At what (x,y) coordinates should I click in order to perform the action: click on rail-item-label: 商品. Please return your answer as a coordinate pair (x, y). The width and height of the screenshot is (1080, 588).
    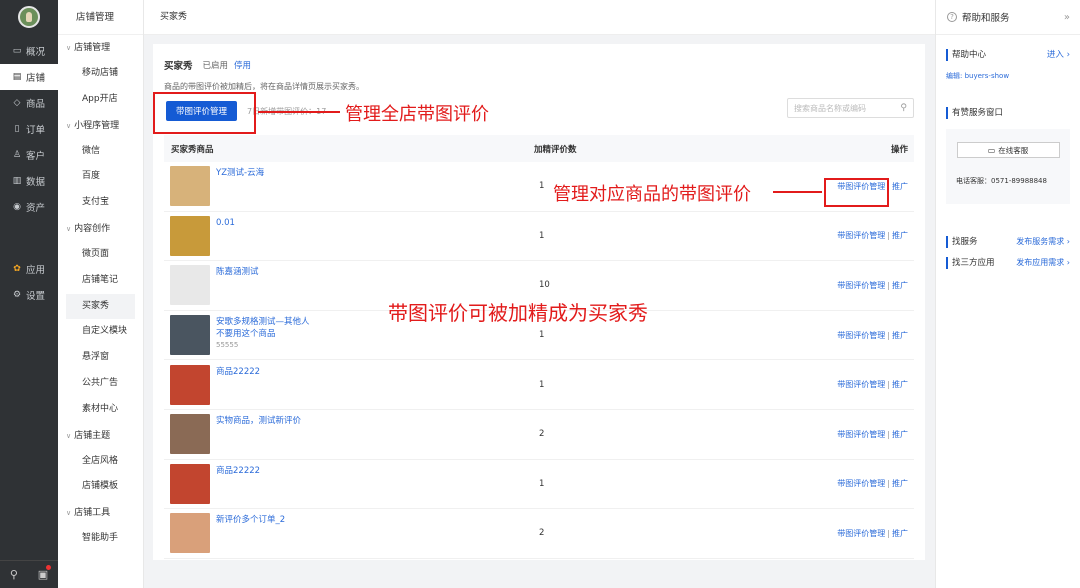
    Looking at the image, I should click on (36, 104).